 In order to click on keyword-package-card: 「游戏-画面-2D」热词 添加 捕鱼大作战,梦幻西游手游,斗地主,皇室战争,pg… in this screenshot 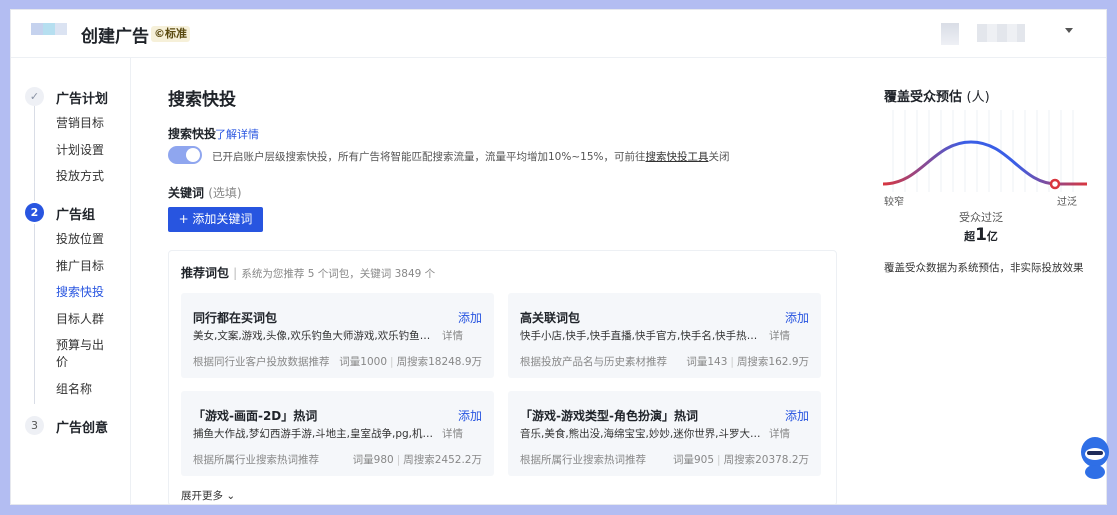, I will do `click(337, 433)`.